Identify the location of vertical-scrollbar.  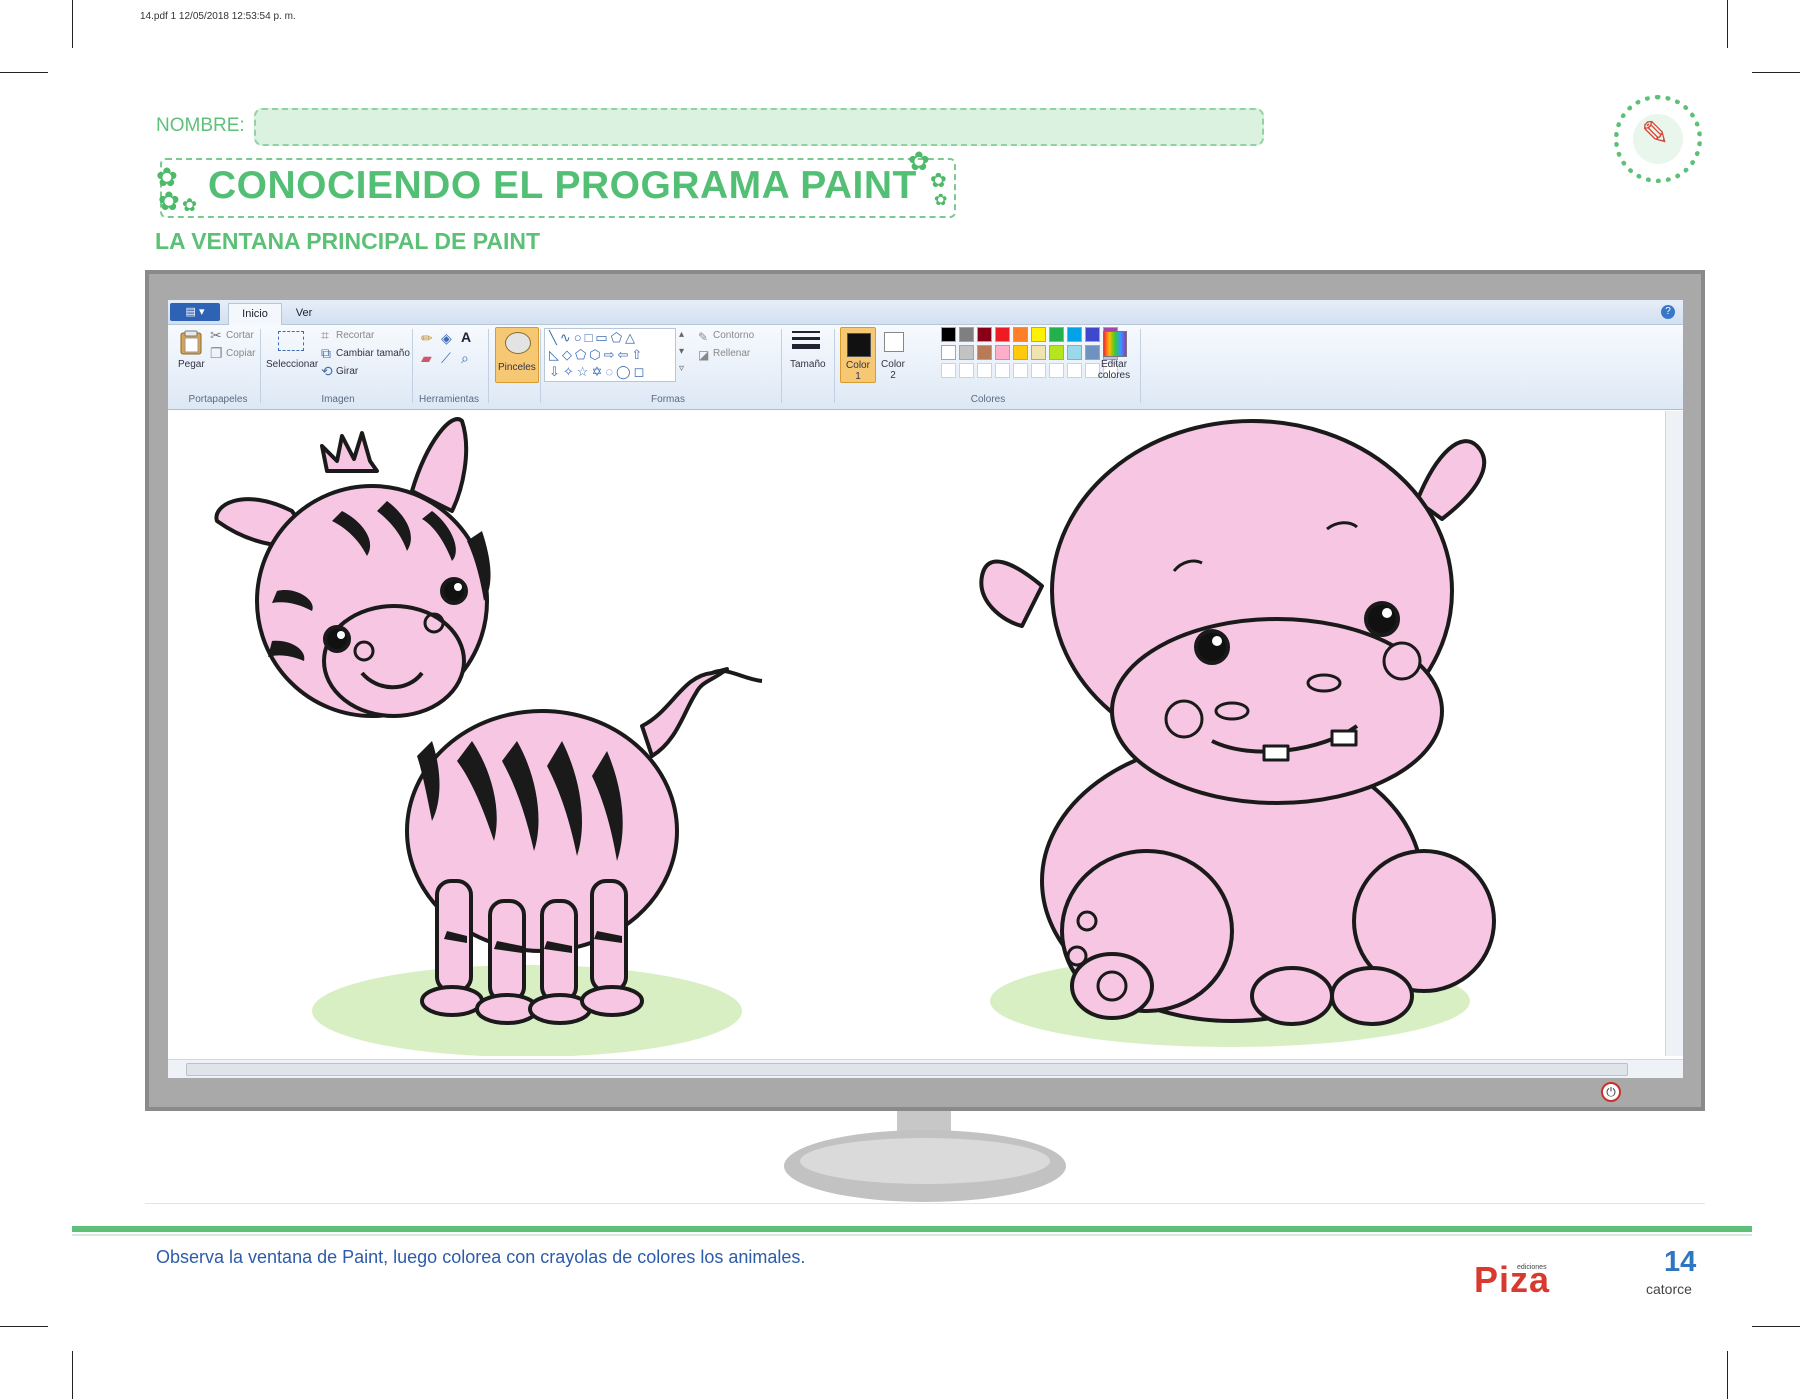
(1674, 733).